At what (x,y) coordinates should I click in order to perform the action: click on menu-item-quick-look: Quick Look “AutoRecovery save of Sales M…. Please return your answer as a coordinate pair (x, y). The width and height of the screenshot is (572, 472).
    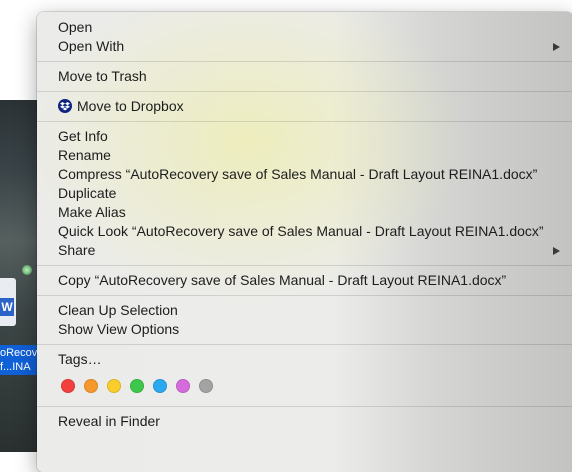
    Looking at the image, I should click on (304, 231).